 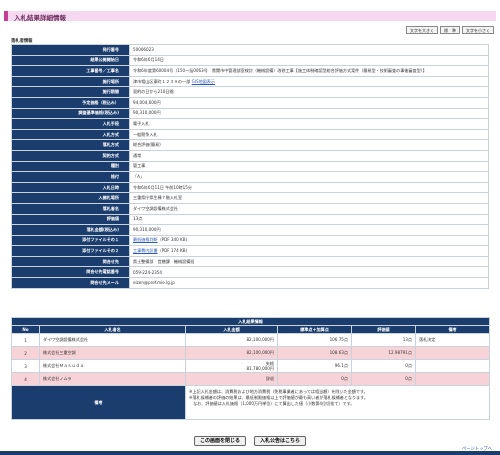 What do you see at coordinates (138, 176) in the screenshot?
I see `info-value: 「A」` at bounding box center [138, 176].